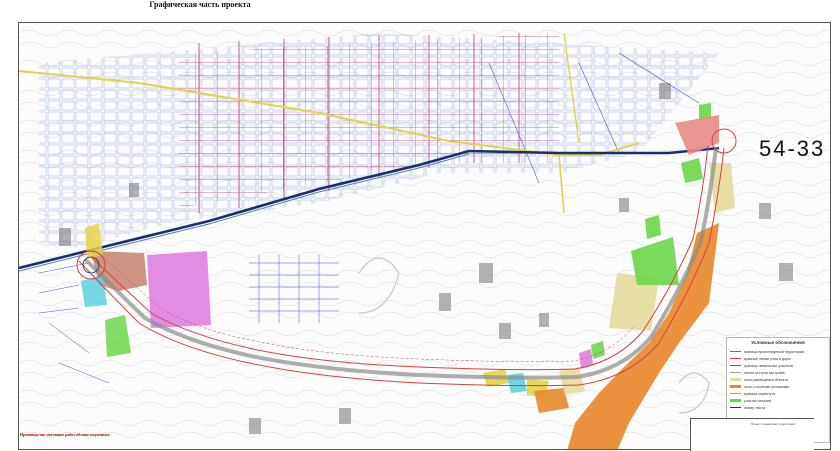  What do you see at coordinates (200, 4) in the screenshot?
I see `page-heading: Графическая часть проекта` at bounding box center [200, 4].